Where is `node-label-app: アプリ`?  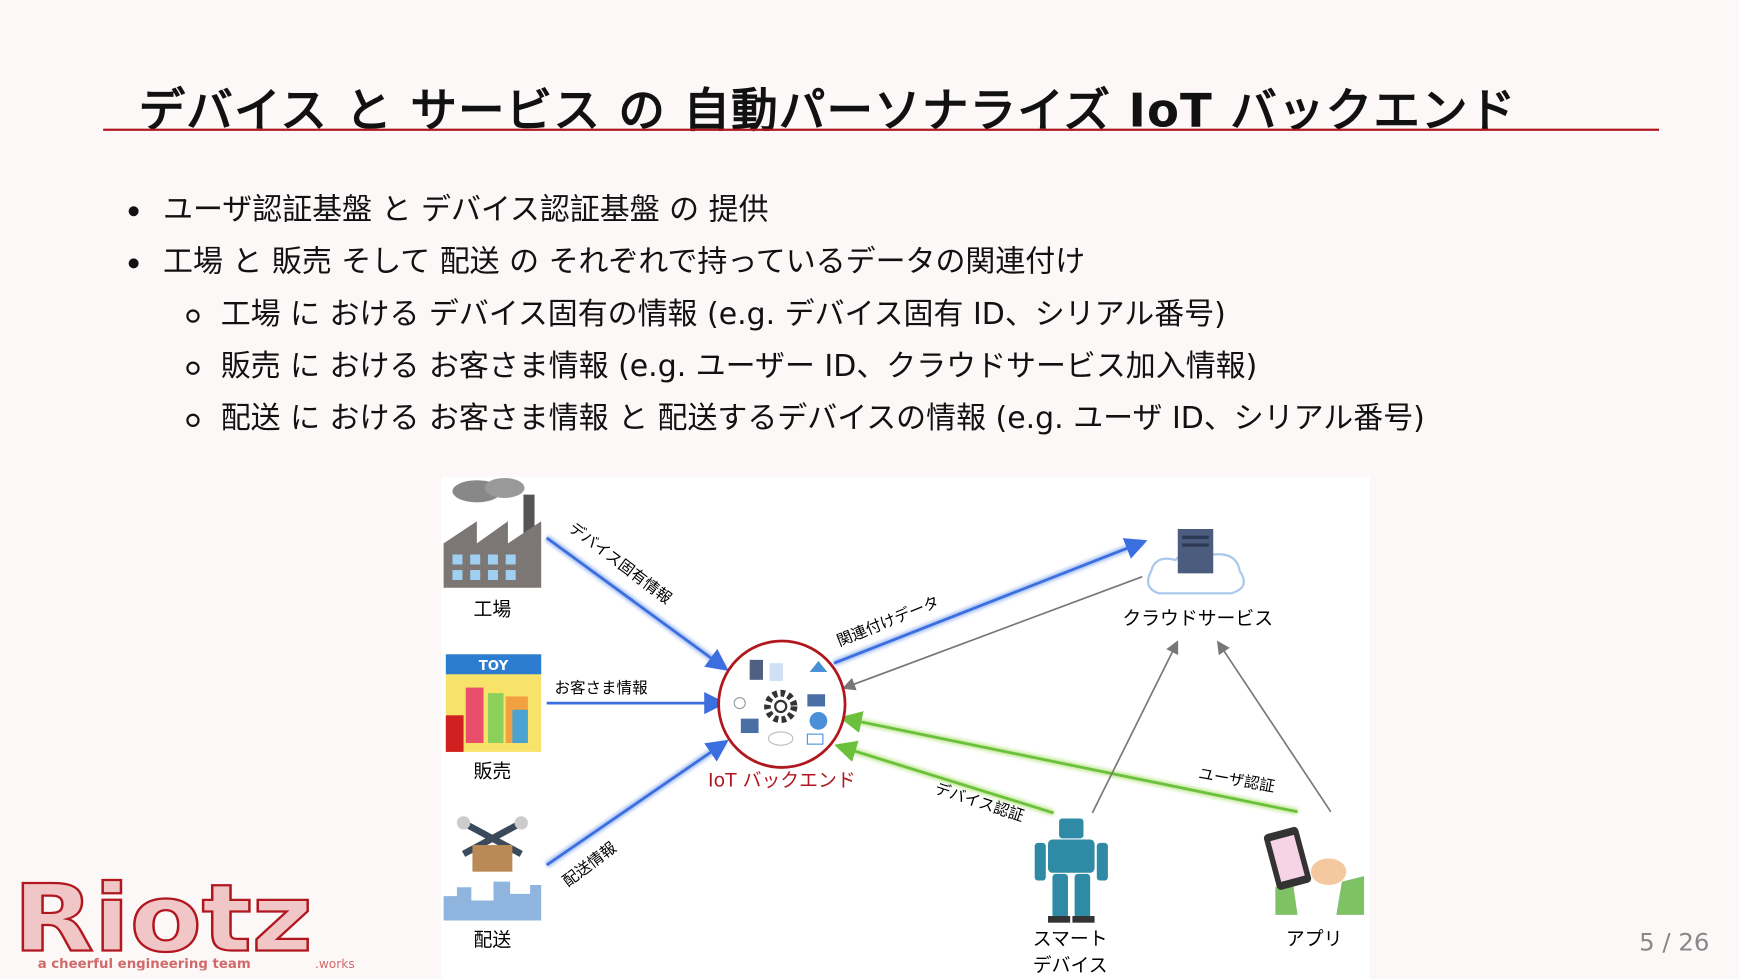
node-label-app: アプリ is located at coordinates (1314, 939).